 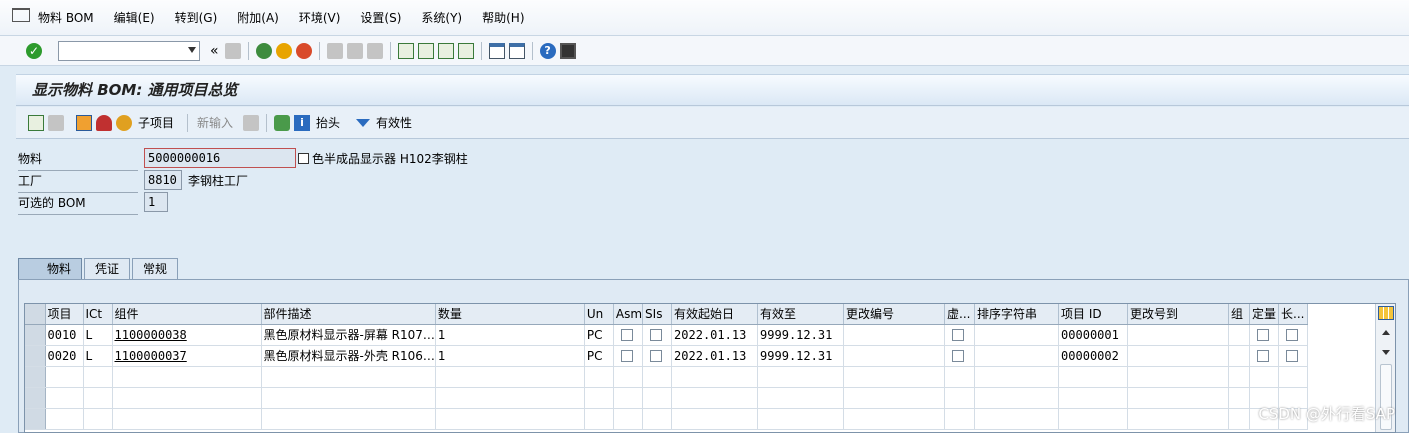 What do you see at coordinates (303, 50) in the screenshot?
I see `cancel-icon` at bounding box center [303, 50].